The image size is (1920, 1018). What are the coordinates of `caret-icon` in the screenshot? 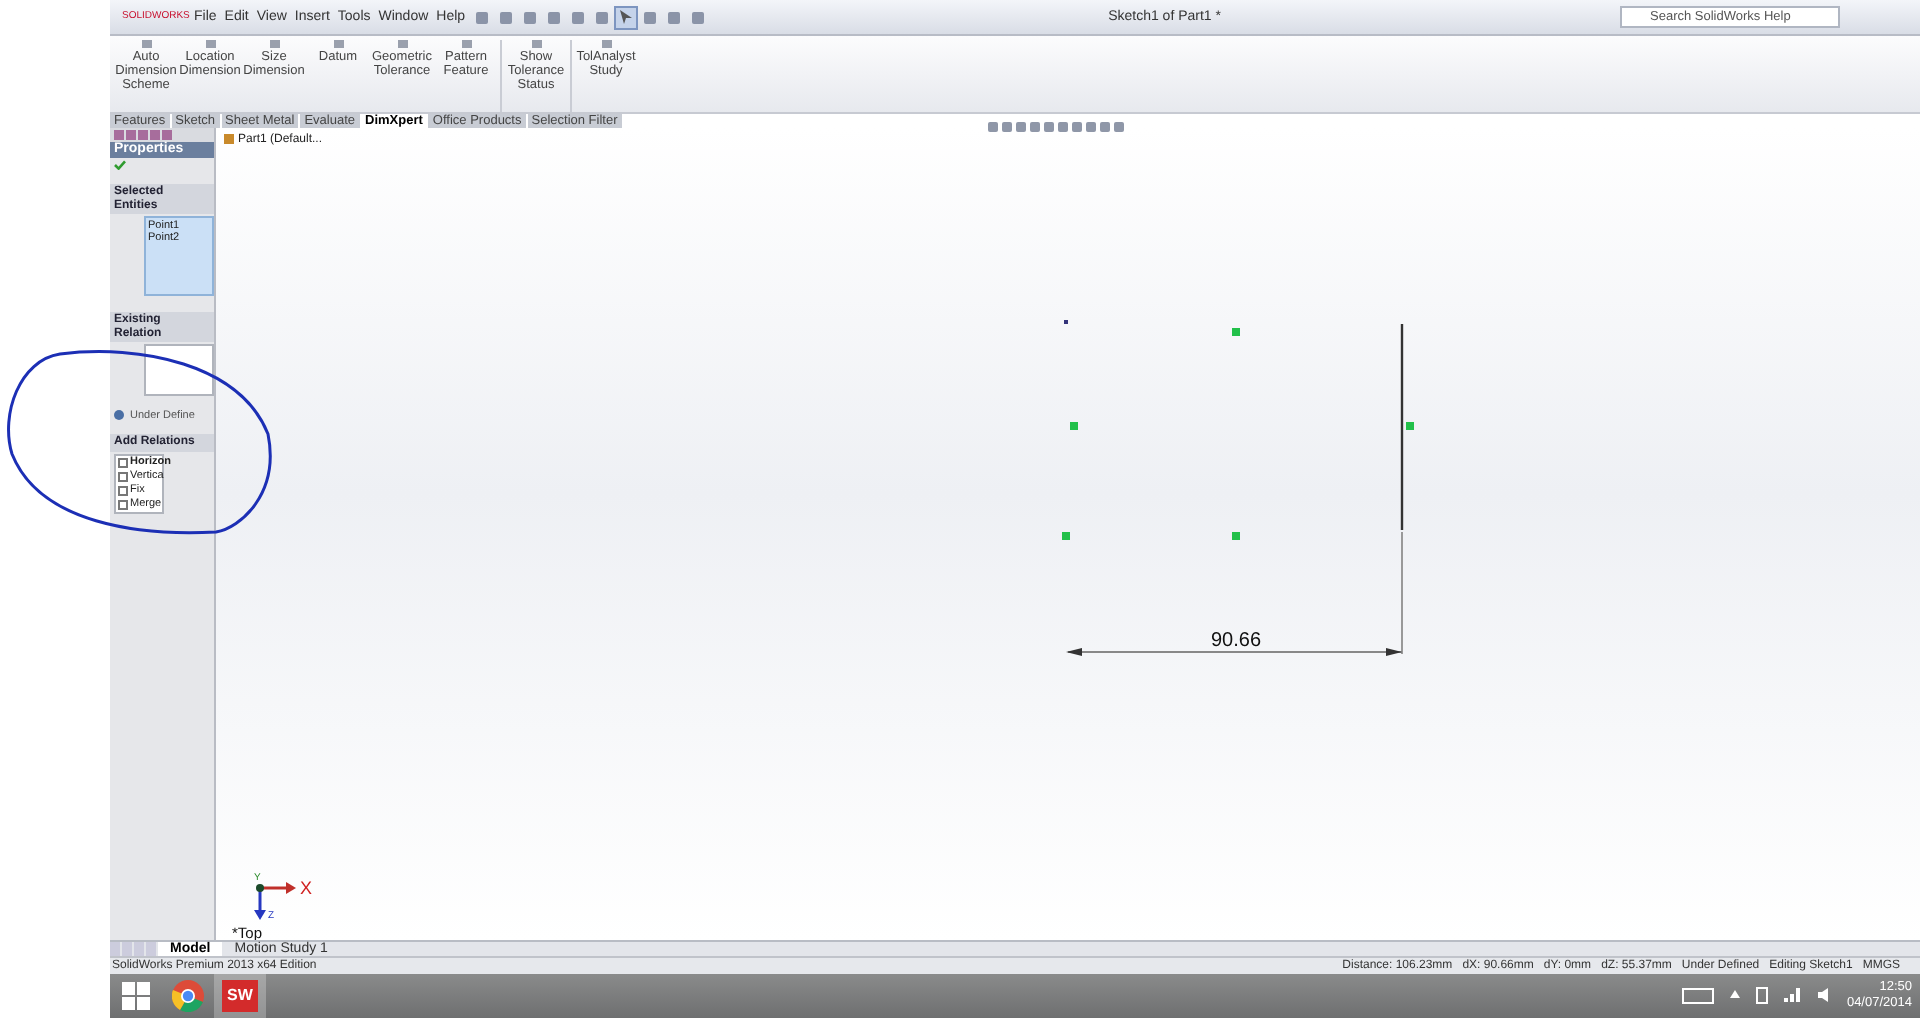 It's located at (1735, 996).